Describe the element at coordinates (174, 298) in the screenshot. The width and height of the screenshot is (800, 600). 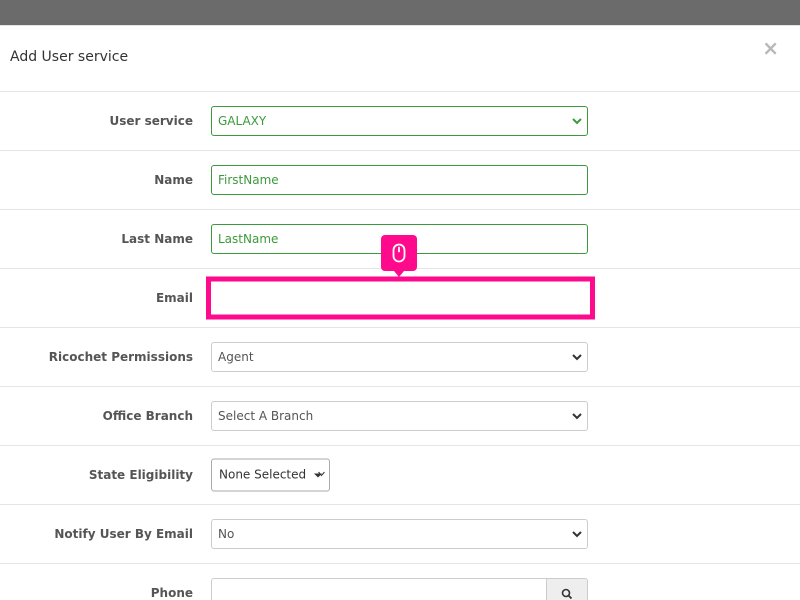
I see `email-label: Email` at that location.